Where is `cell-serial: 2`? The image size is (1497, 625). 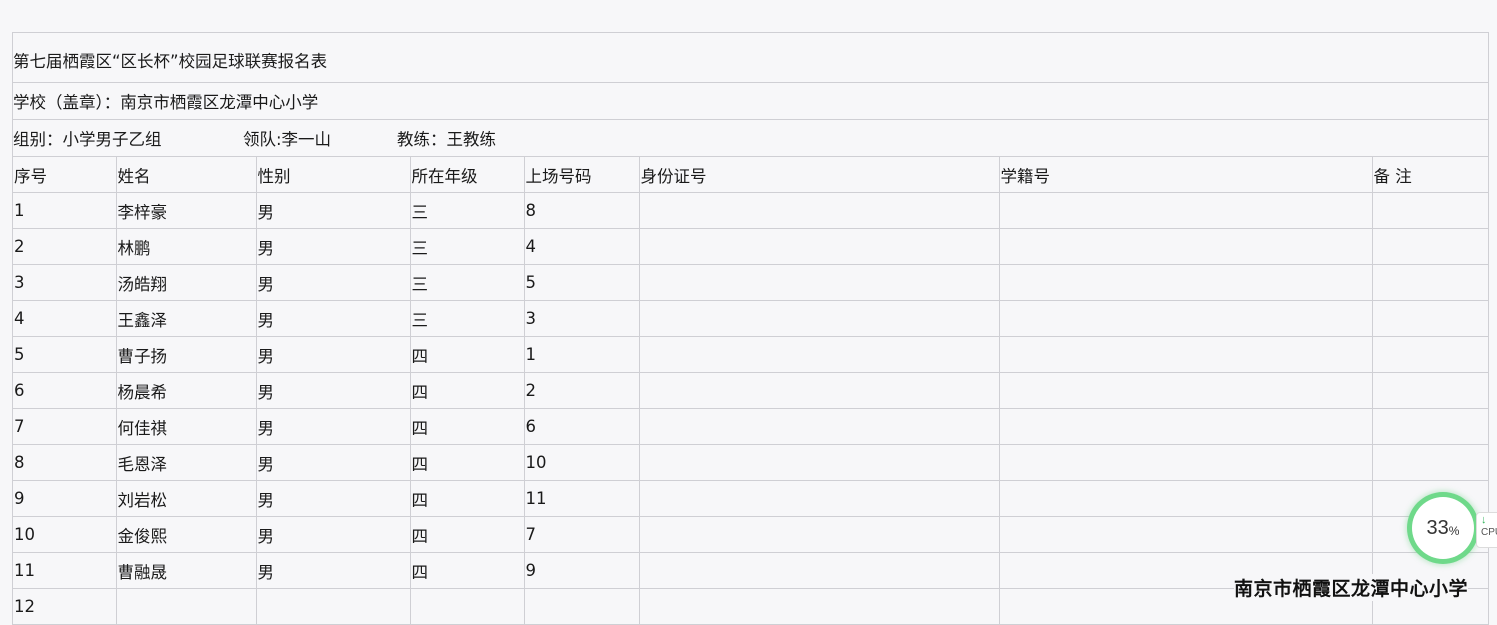 cell-serial: 2 is located at coordinates (65, 246).